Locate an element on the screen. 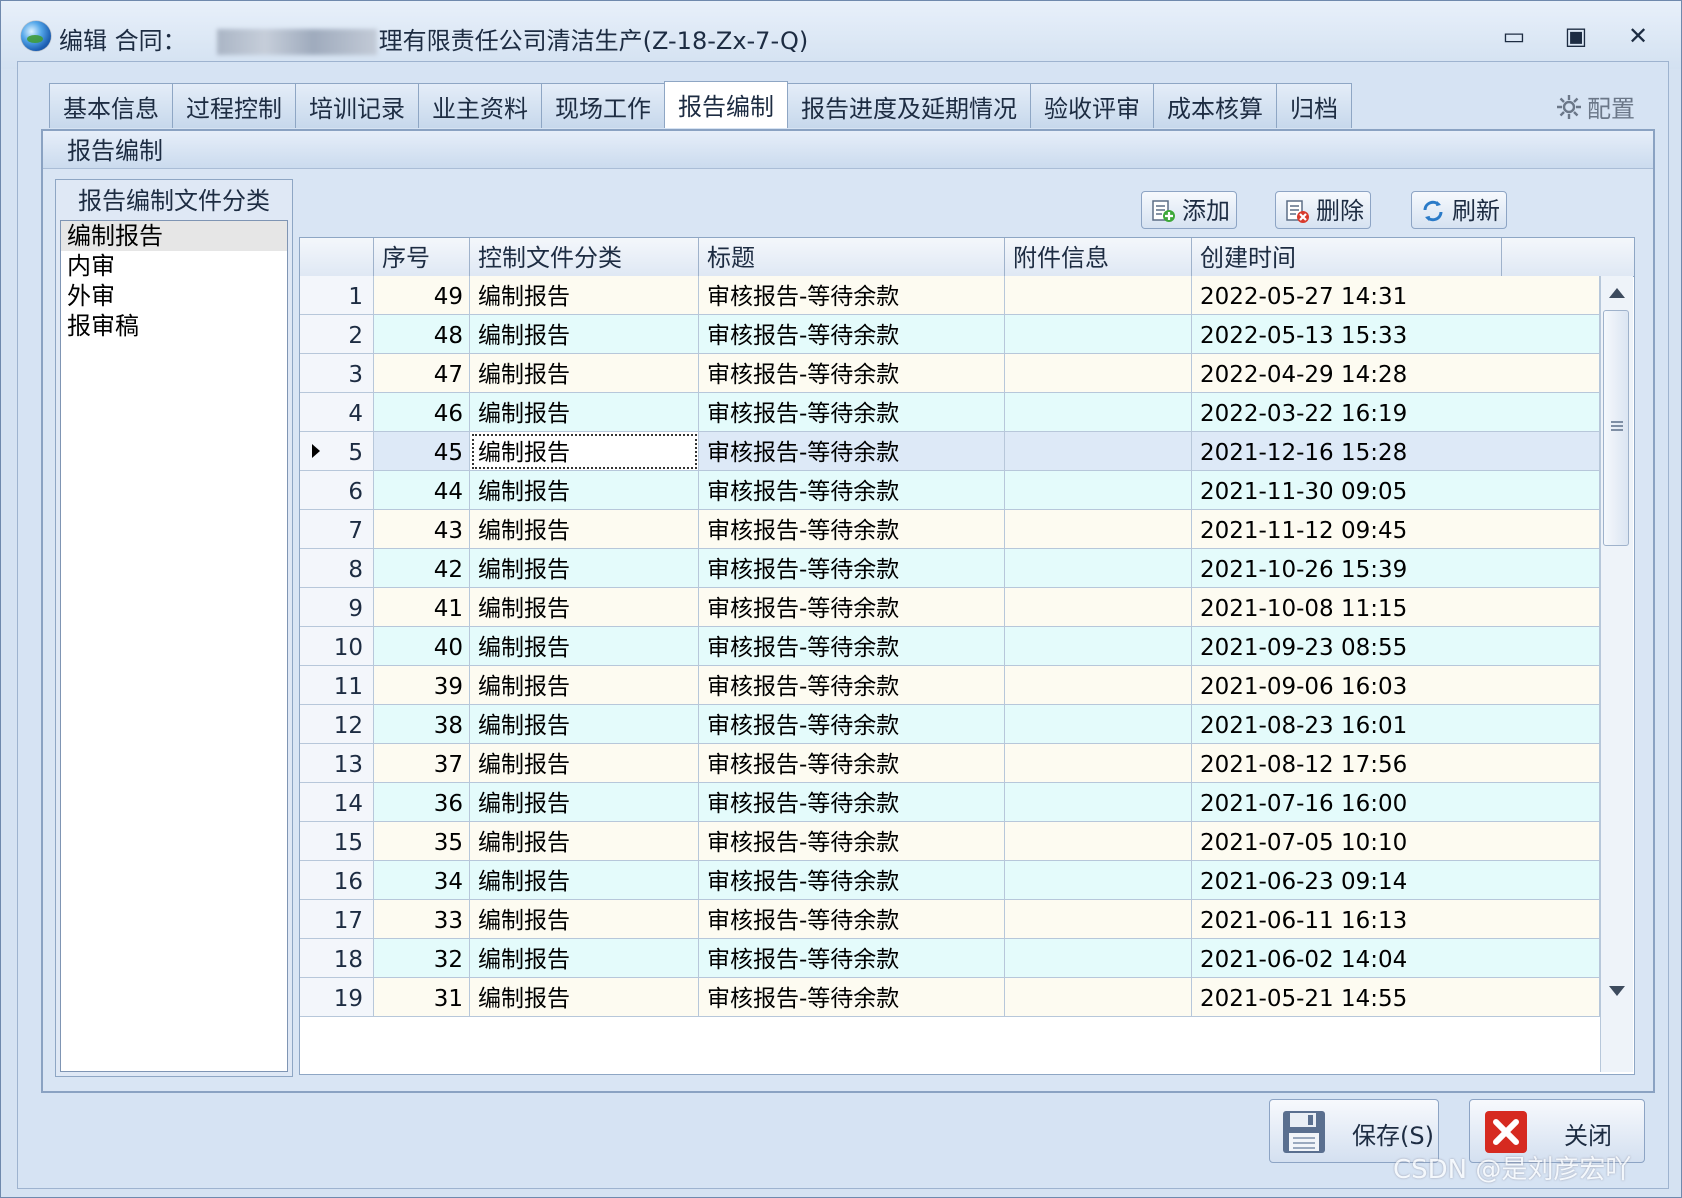 The height and width of the screenshot is (1198, 1682). header-category: 控制文件分类 is located at coordinates (584, 257).